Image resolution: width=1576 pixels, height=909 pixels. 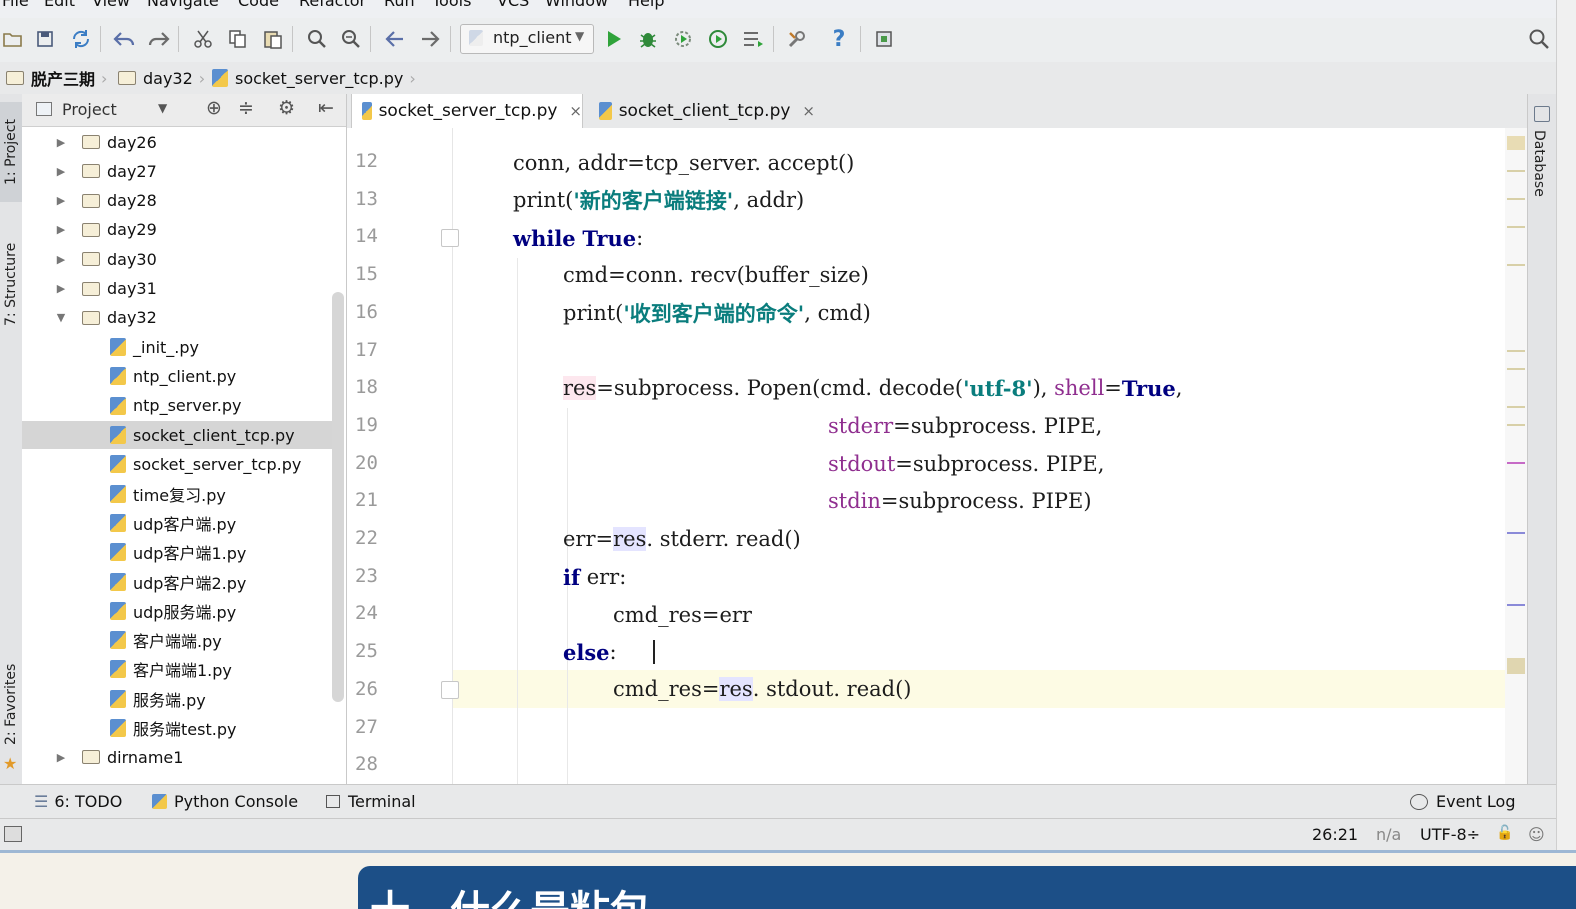 What do you see at coordinates (111, 5) in the screenshot?
I see `menu-view: View` at bounding box center [111, 5].